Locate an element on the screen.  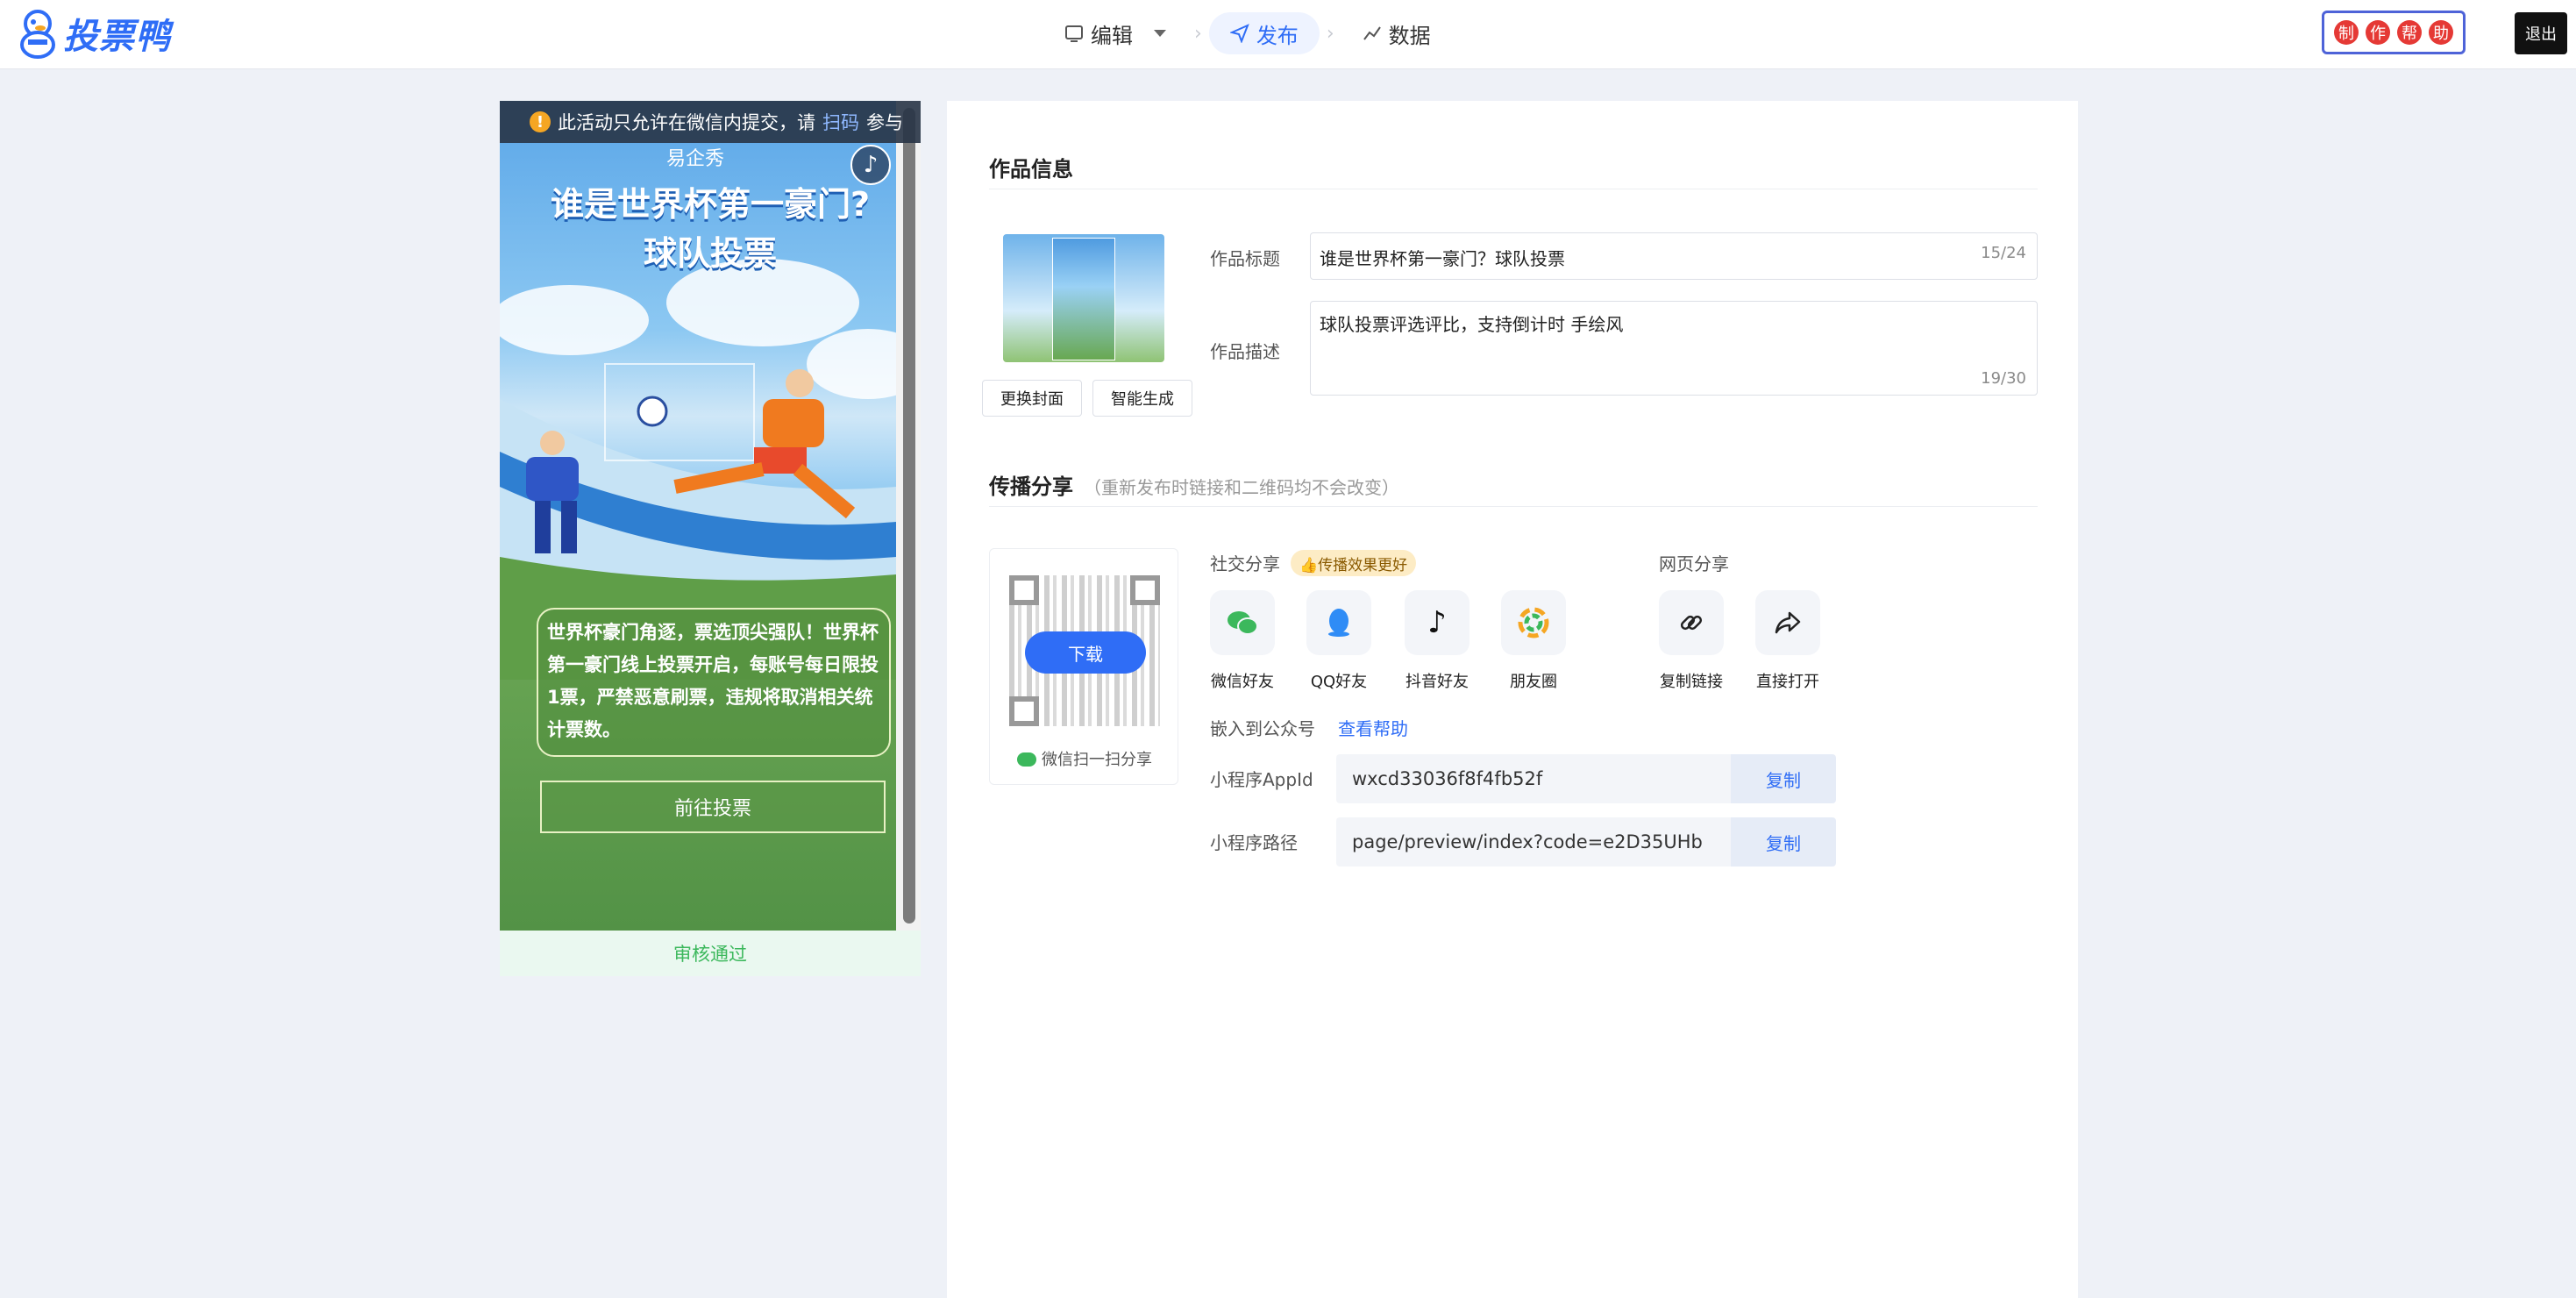
app-logo: 投票鸭 is located at coordinates (94, 33).